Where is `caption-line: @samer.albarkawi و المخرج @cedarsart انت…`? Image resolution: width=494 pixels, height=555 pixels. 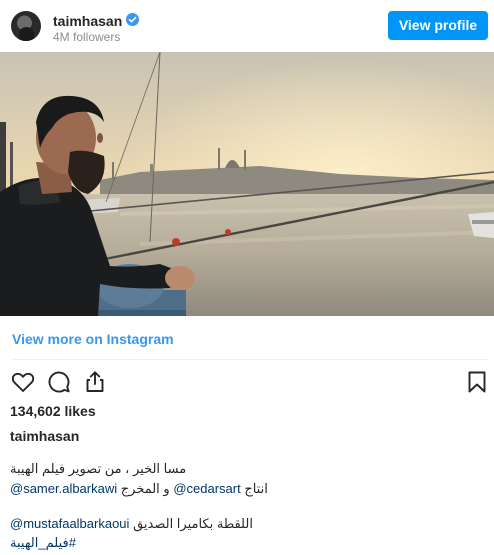 caption-line: @samer.albarkawi و المخرج @cedarsart انت… is located at coordinates (139, 489).